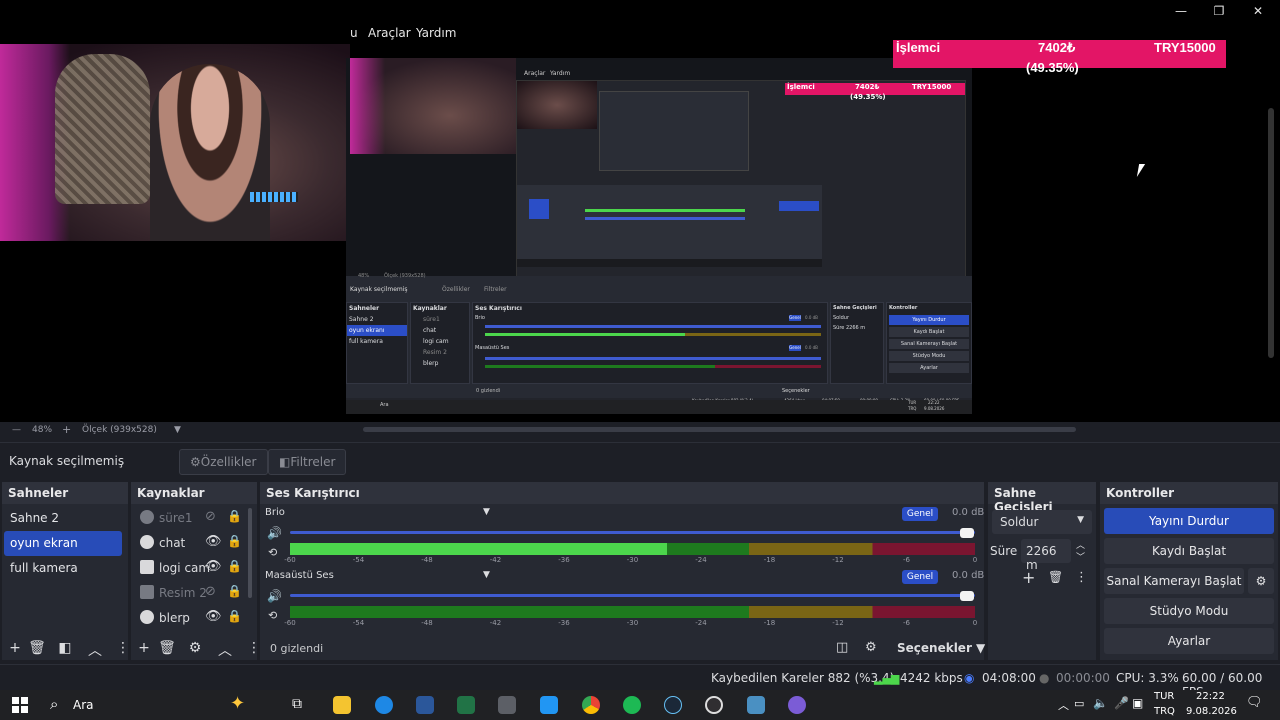 The width and height of the screenshot is (1280, 720). What do you see at coordinates (714, 705) in the screenshot?
I see `obs-icon` at bounding box center [714, 705].